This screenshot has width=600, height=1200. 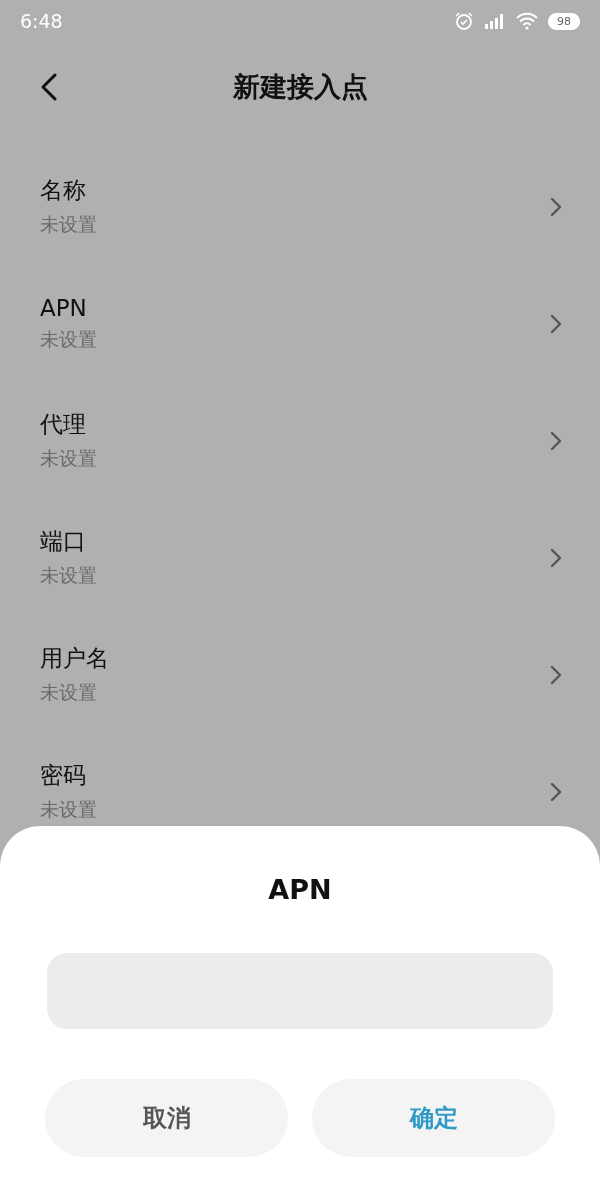 What do you see at coordinates (63, 541) in the screenshot?
I see `setting-label: 端口` at bounding box center [63, 541].